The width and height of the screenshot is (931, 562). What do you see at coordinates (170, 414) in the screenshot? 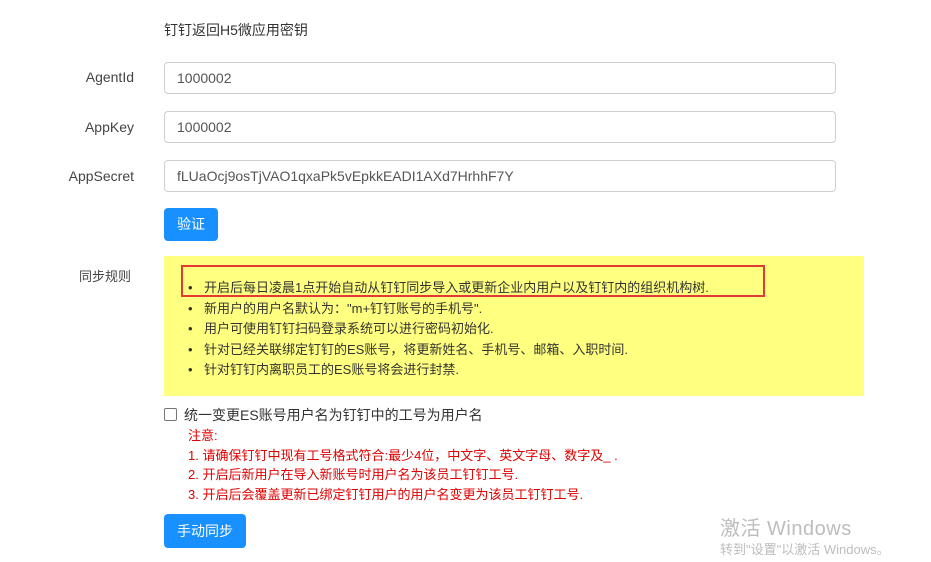
I see `unify-username-checkbox` at bounding box center [170, 414].